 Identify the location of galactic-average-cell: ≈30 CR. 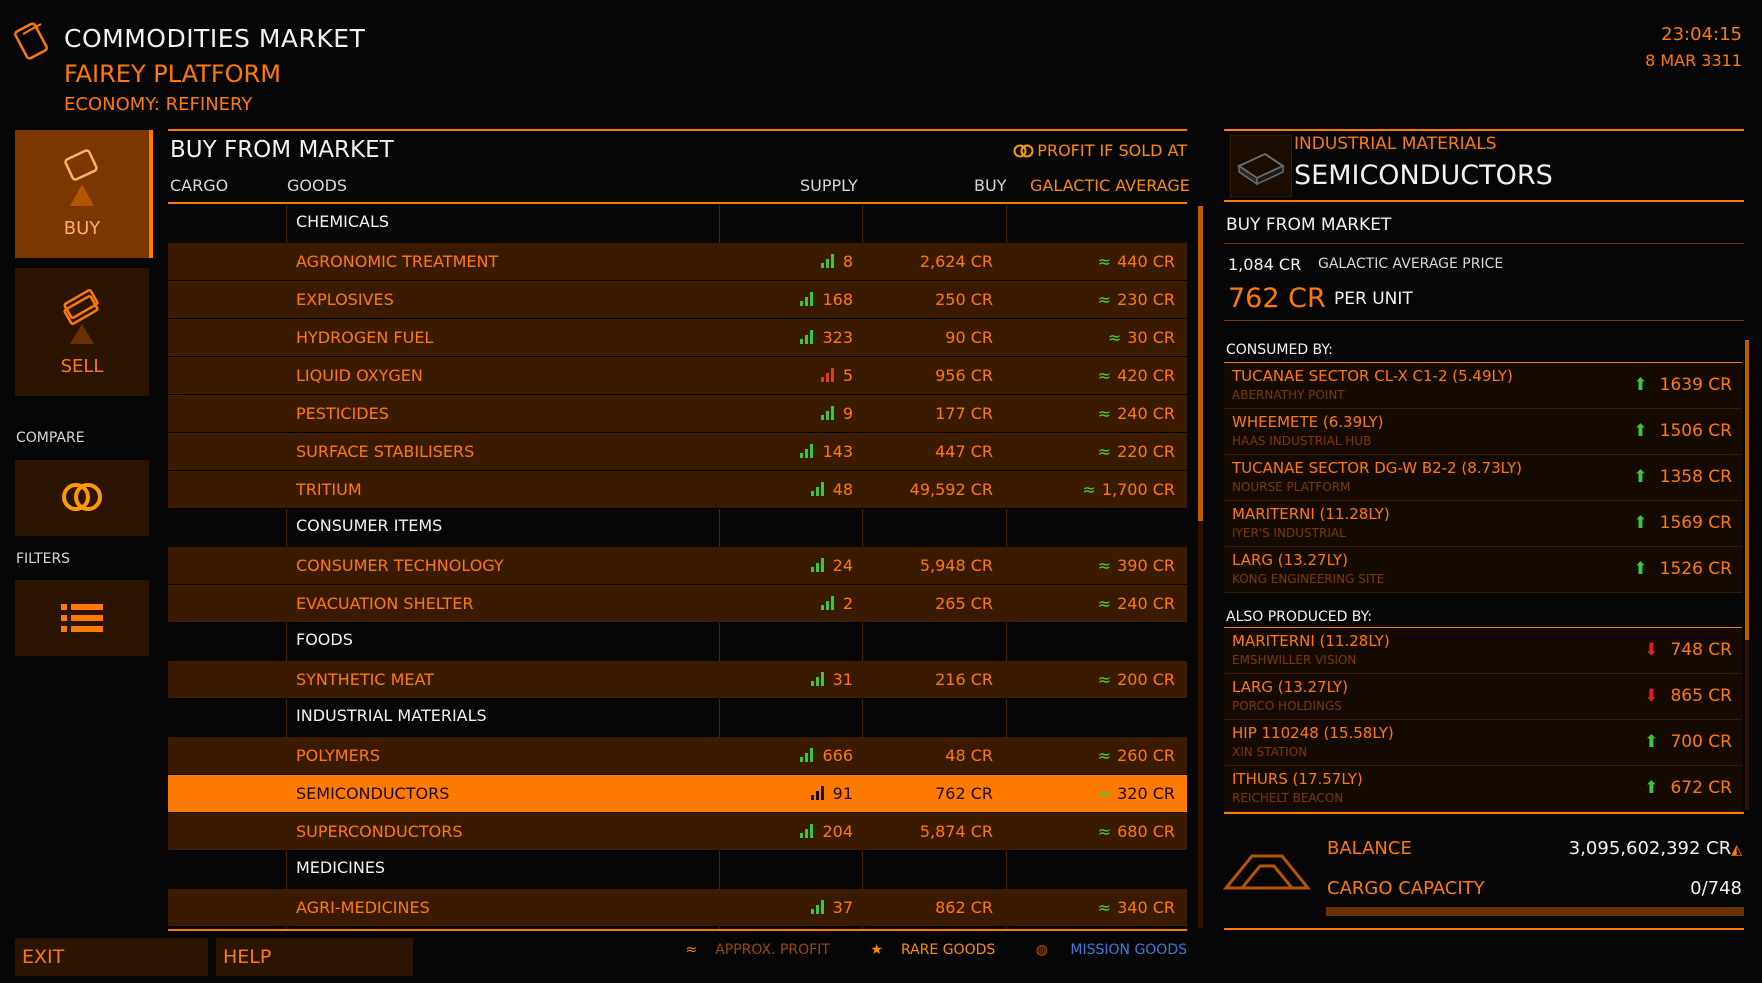
(1141, 337).